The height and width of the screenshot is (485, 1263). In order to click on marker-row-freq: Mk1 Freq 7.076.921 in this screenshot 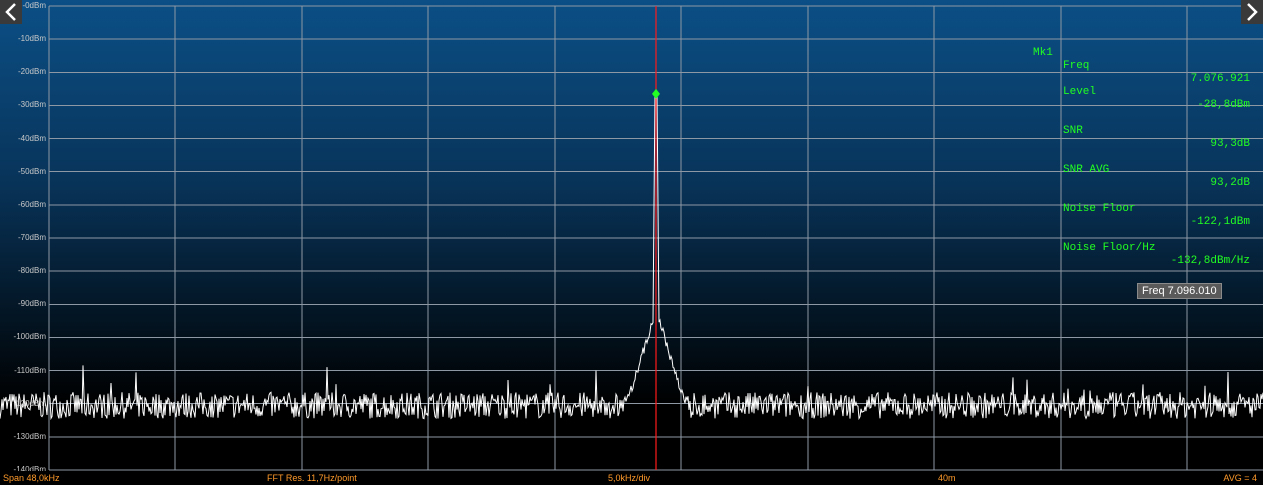, I will do `click(1143, 59)`.